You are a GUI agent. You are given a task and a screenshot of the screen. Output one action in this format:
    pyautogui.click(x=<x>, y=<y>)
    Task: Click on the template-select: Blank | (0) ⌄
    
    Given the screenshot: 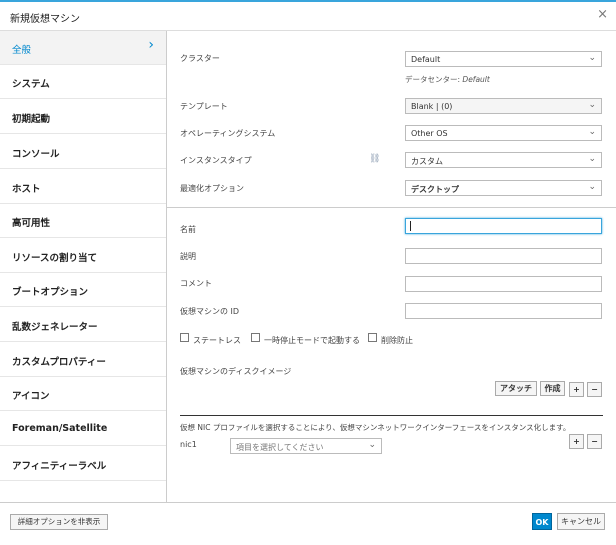 What is the action you would take?
    pyautogui.click(x=503, y=106)
    